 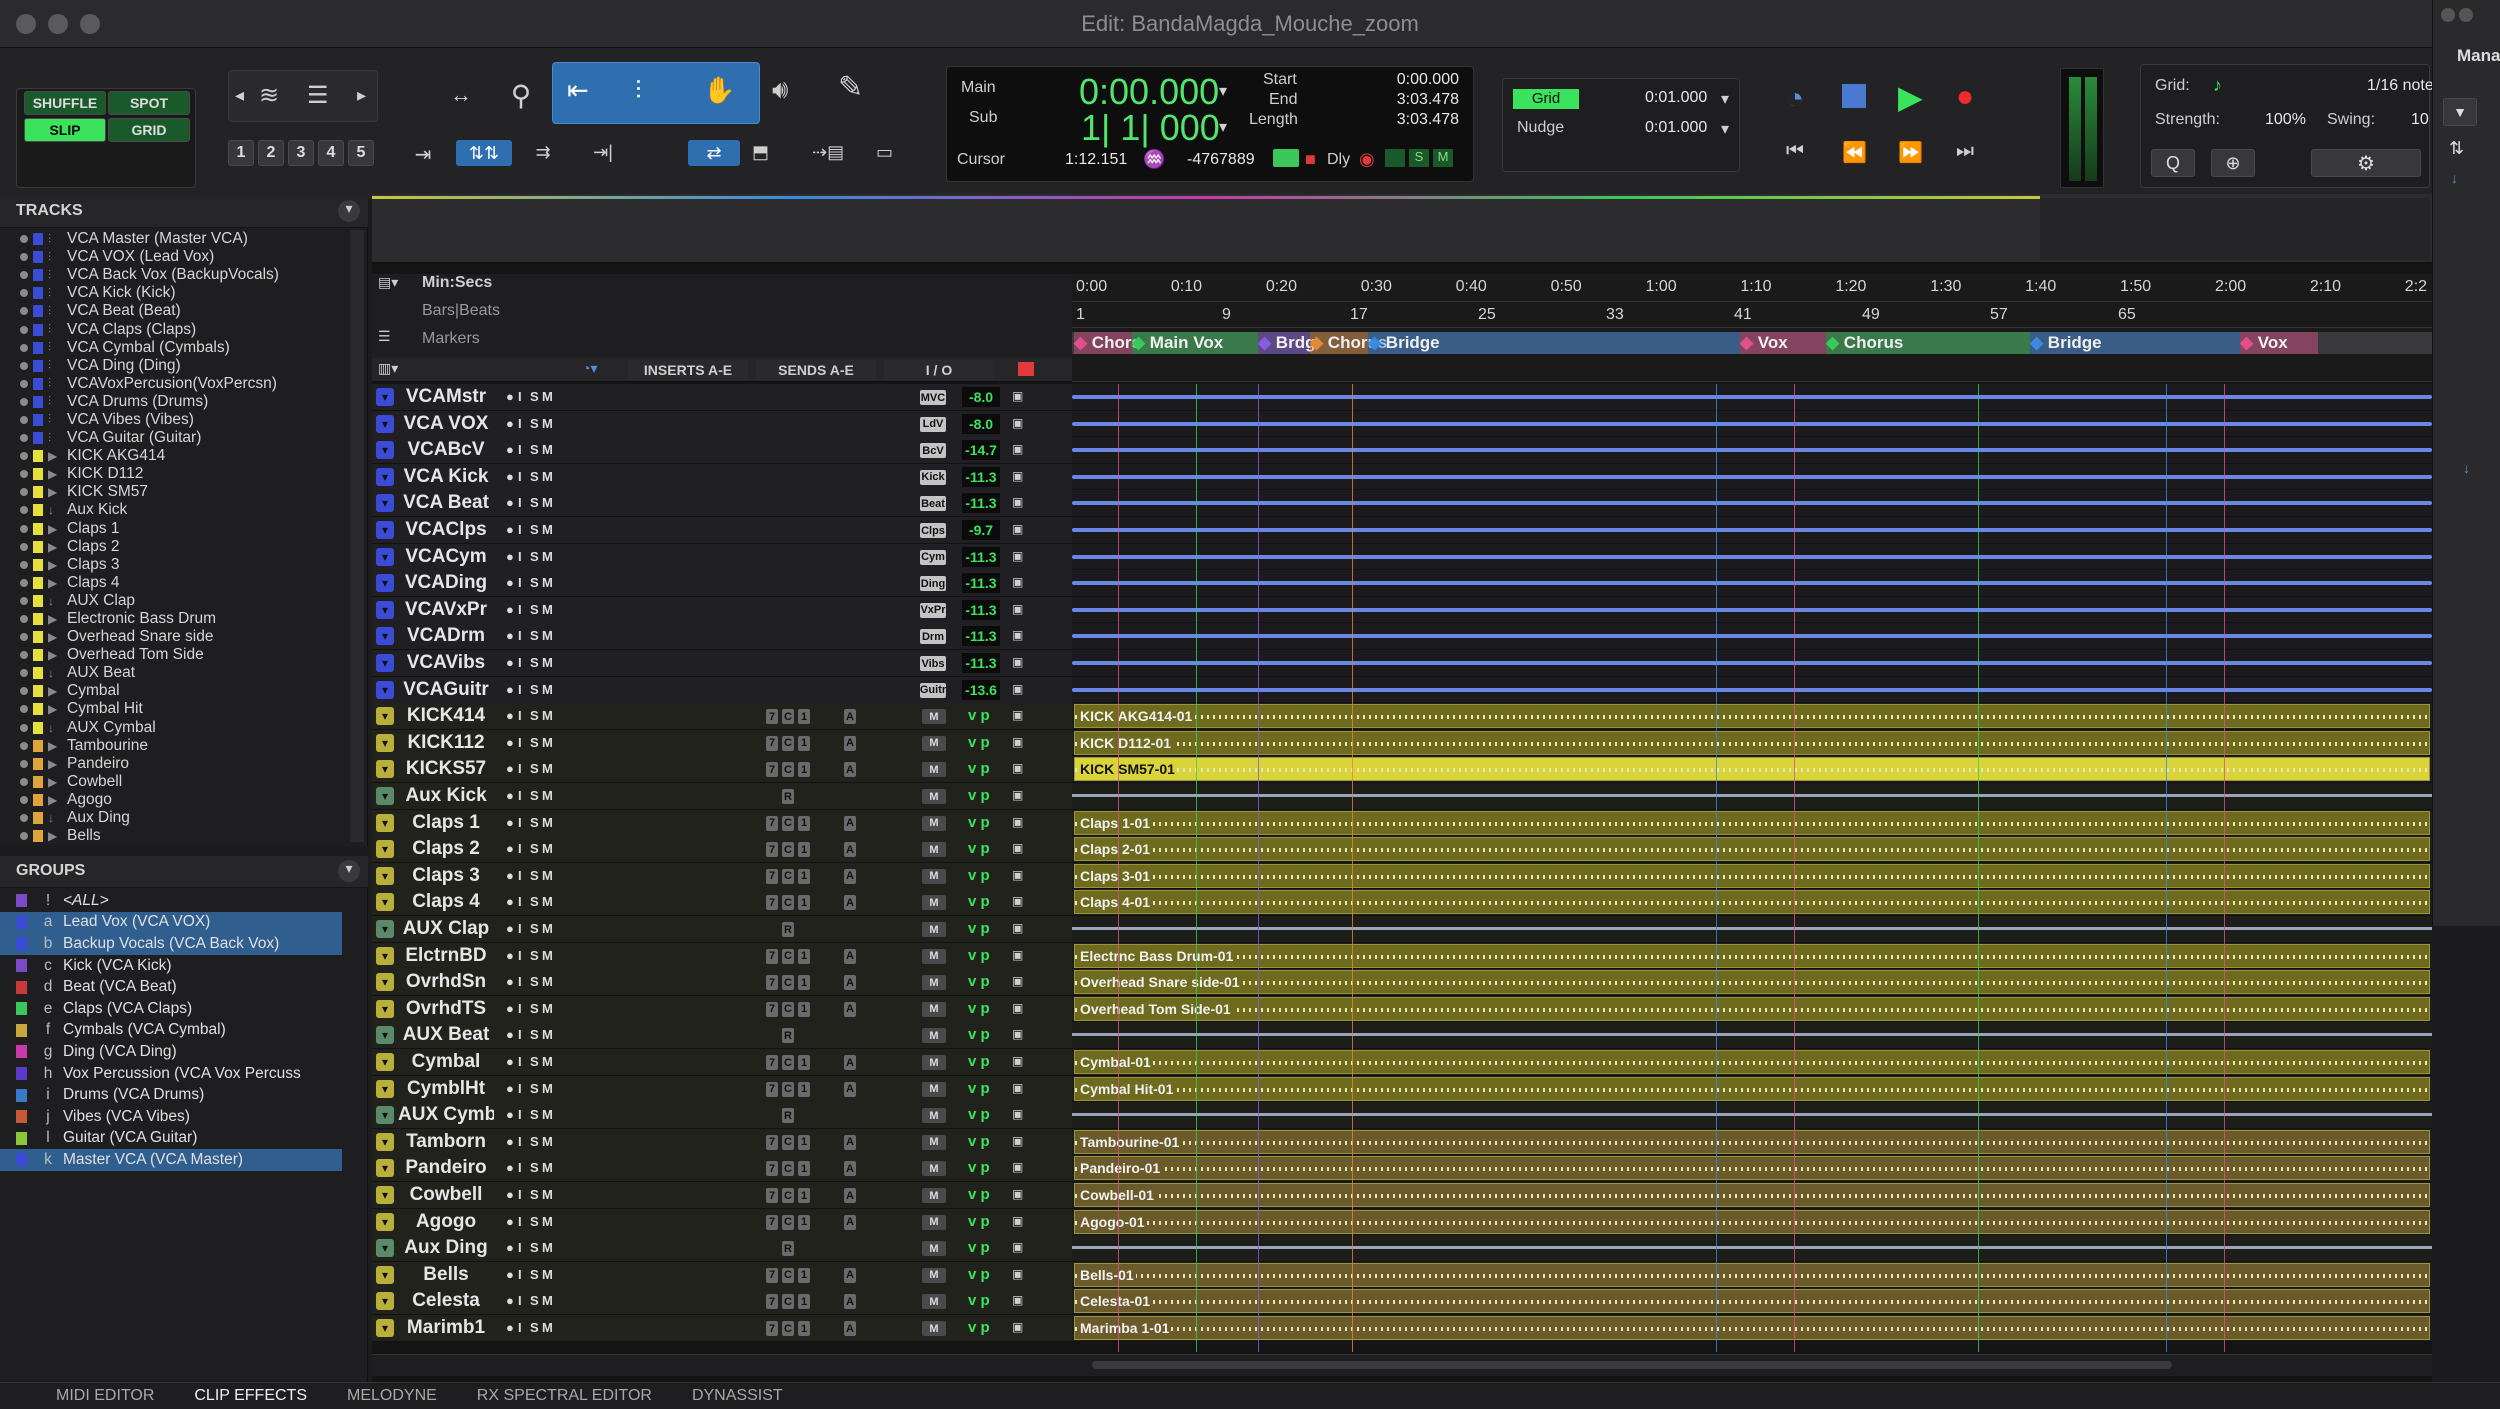 I want to click on zoom-q-icon: ⊕, so click(x=2233, y=163).